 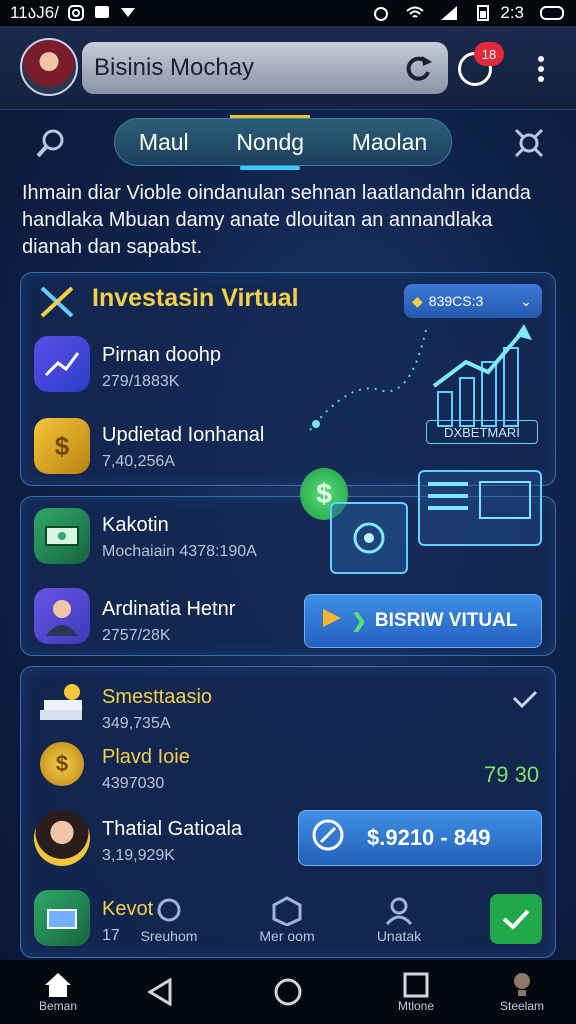 I want to click on wifi-icon, so click(x=415, y=13).